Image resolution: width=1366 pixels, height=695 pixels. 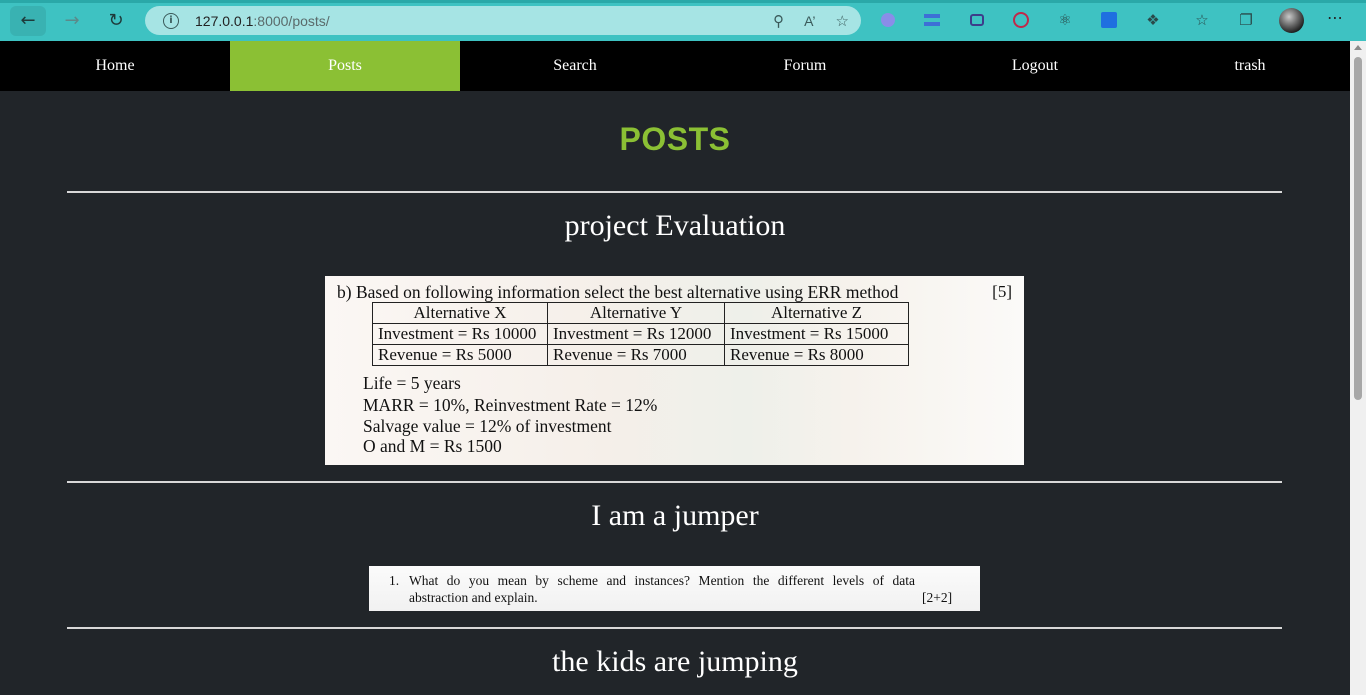 What do you see at coordinates (636, 355) in the screenshot?
I see `table-cell: Revenue = Rs 7000` at bounding box center [636, 355].